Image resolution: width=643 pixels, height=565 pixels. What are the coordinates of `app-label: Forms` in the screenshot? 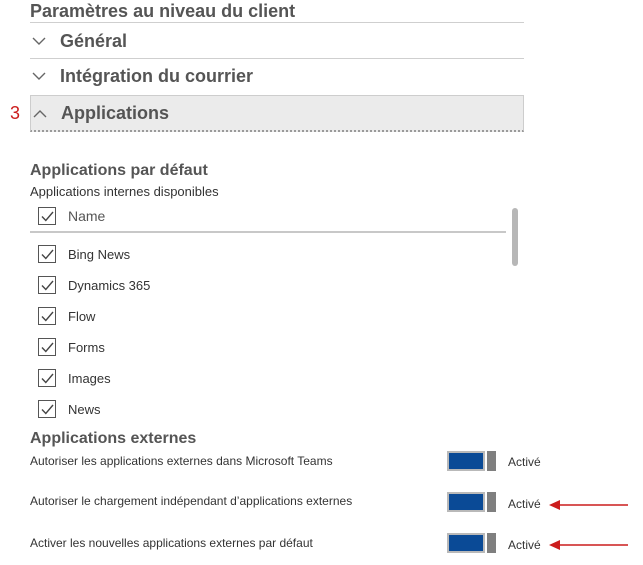 It's located at (86, 347).